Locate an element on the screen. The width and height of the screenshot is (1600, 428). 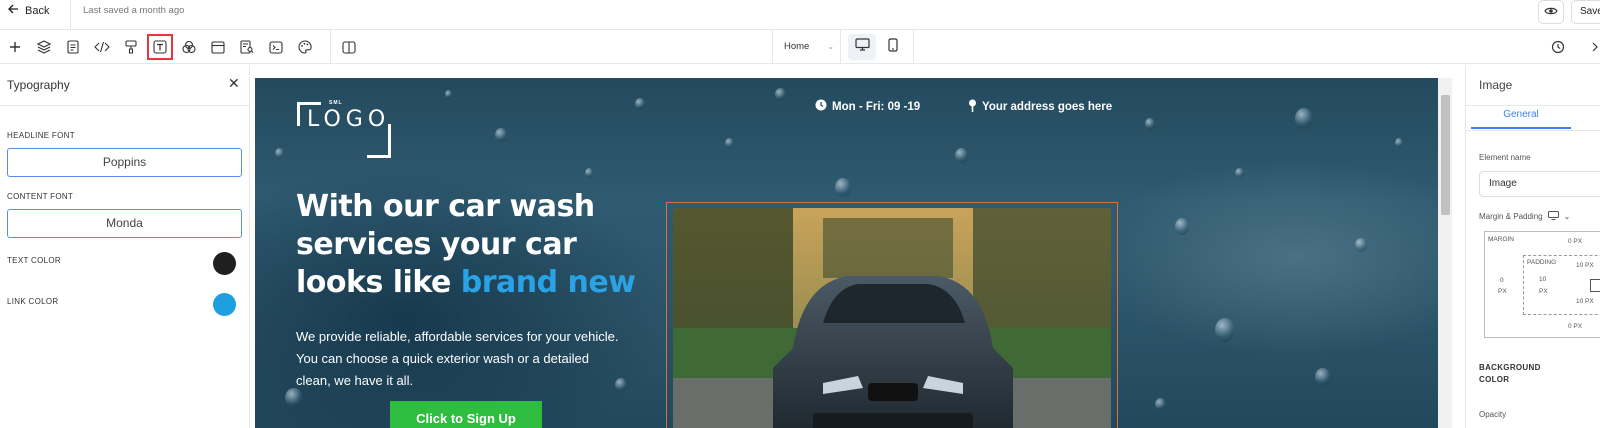
desktop-view-button is located at coordinates (862, 47).